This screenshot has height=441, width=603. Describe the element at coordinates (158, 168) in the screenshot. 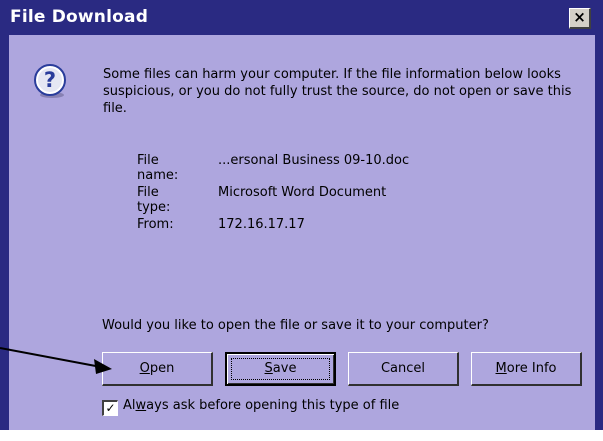

I see `file-name-label: File name:` at that location.